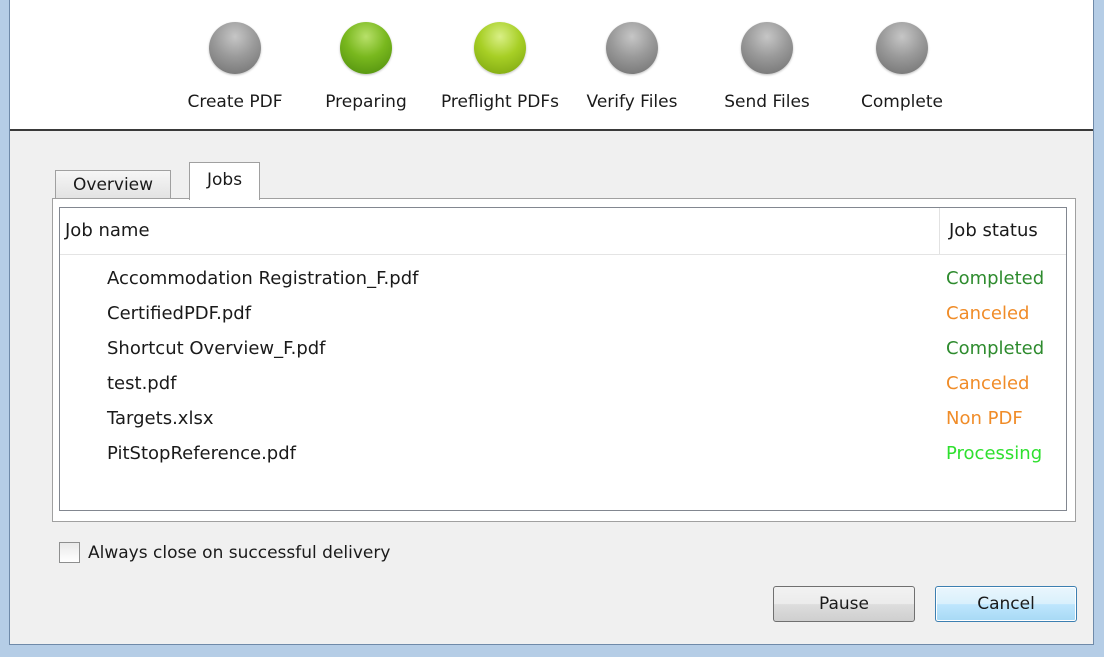  What do you see at coordinates (500, 102) in the screenshot?
I see `step-label: Preflight PDFs` at bounding box center [500, 102].